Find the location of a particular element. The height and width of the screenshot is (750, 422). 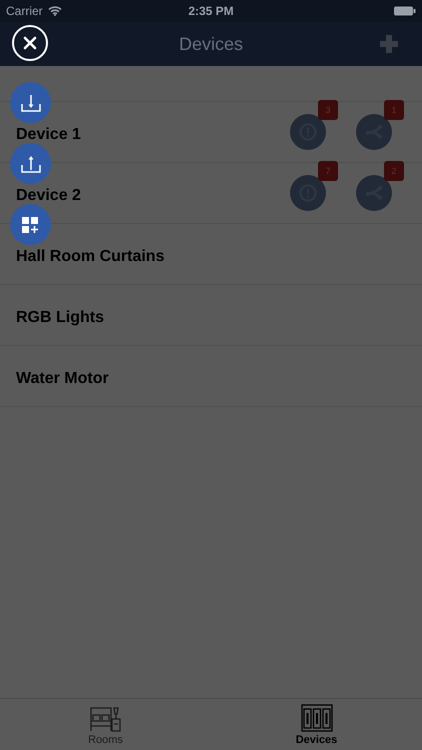

close-button is located at coordinates (30, 43).